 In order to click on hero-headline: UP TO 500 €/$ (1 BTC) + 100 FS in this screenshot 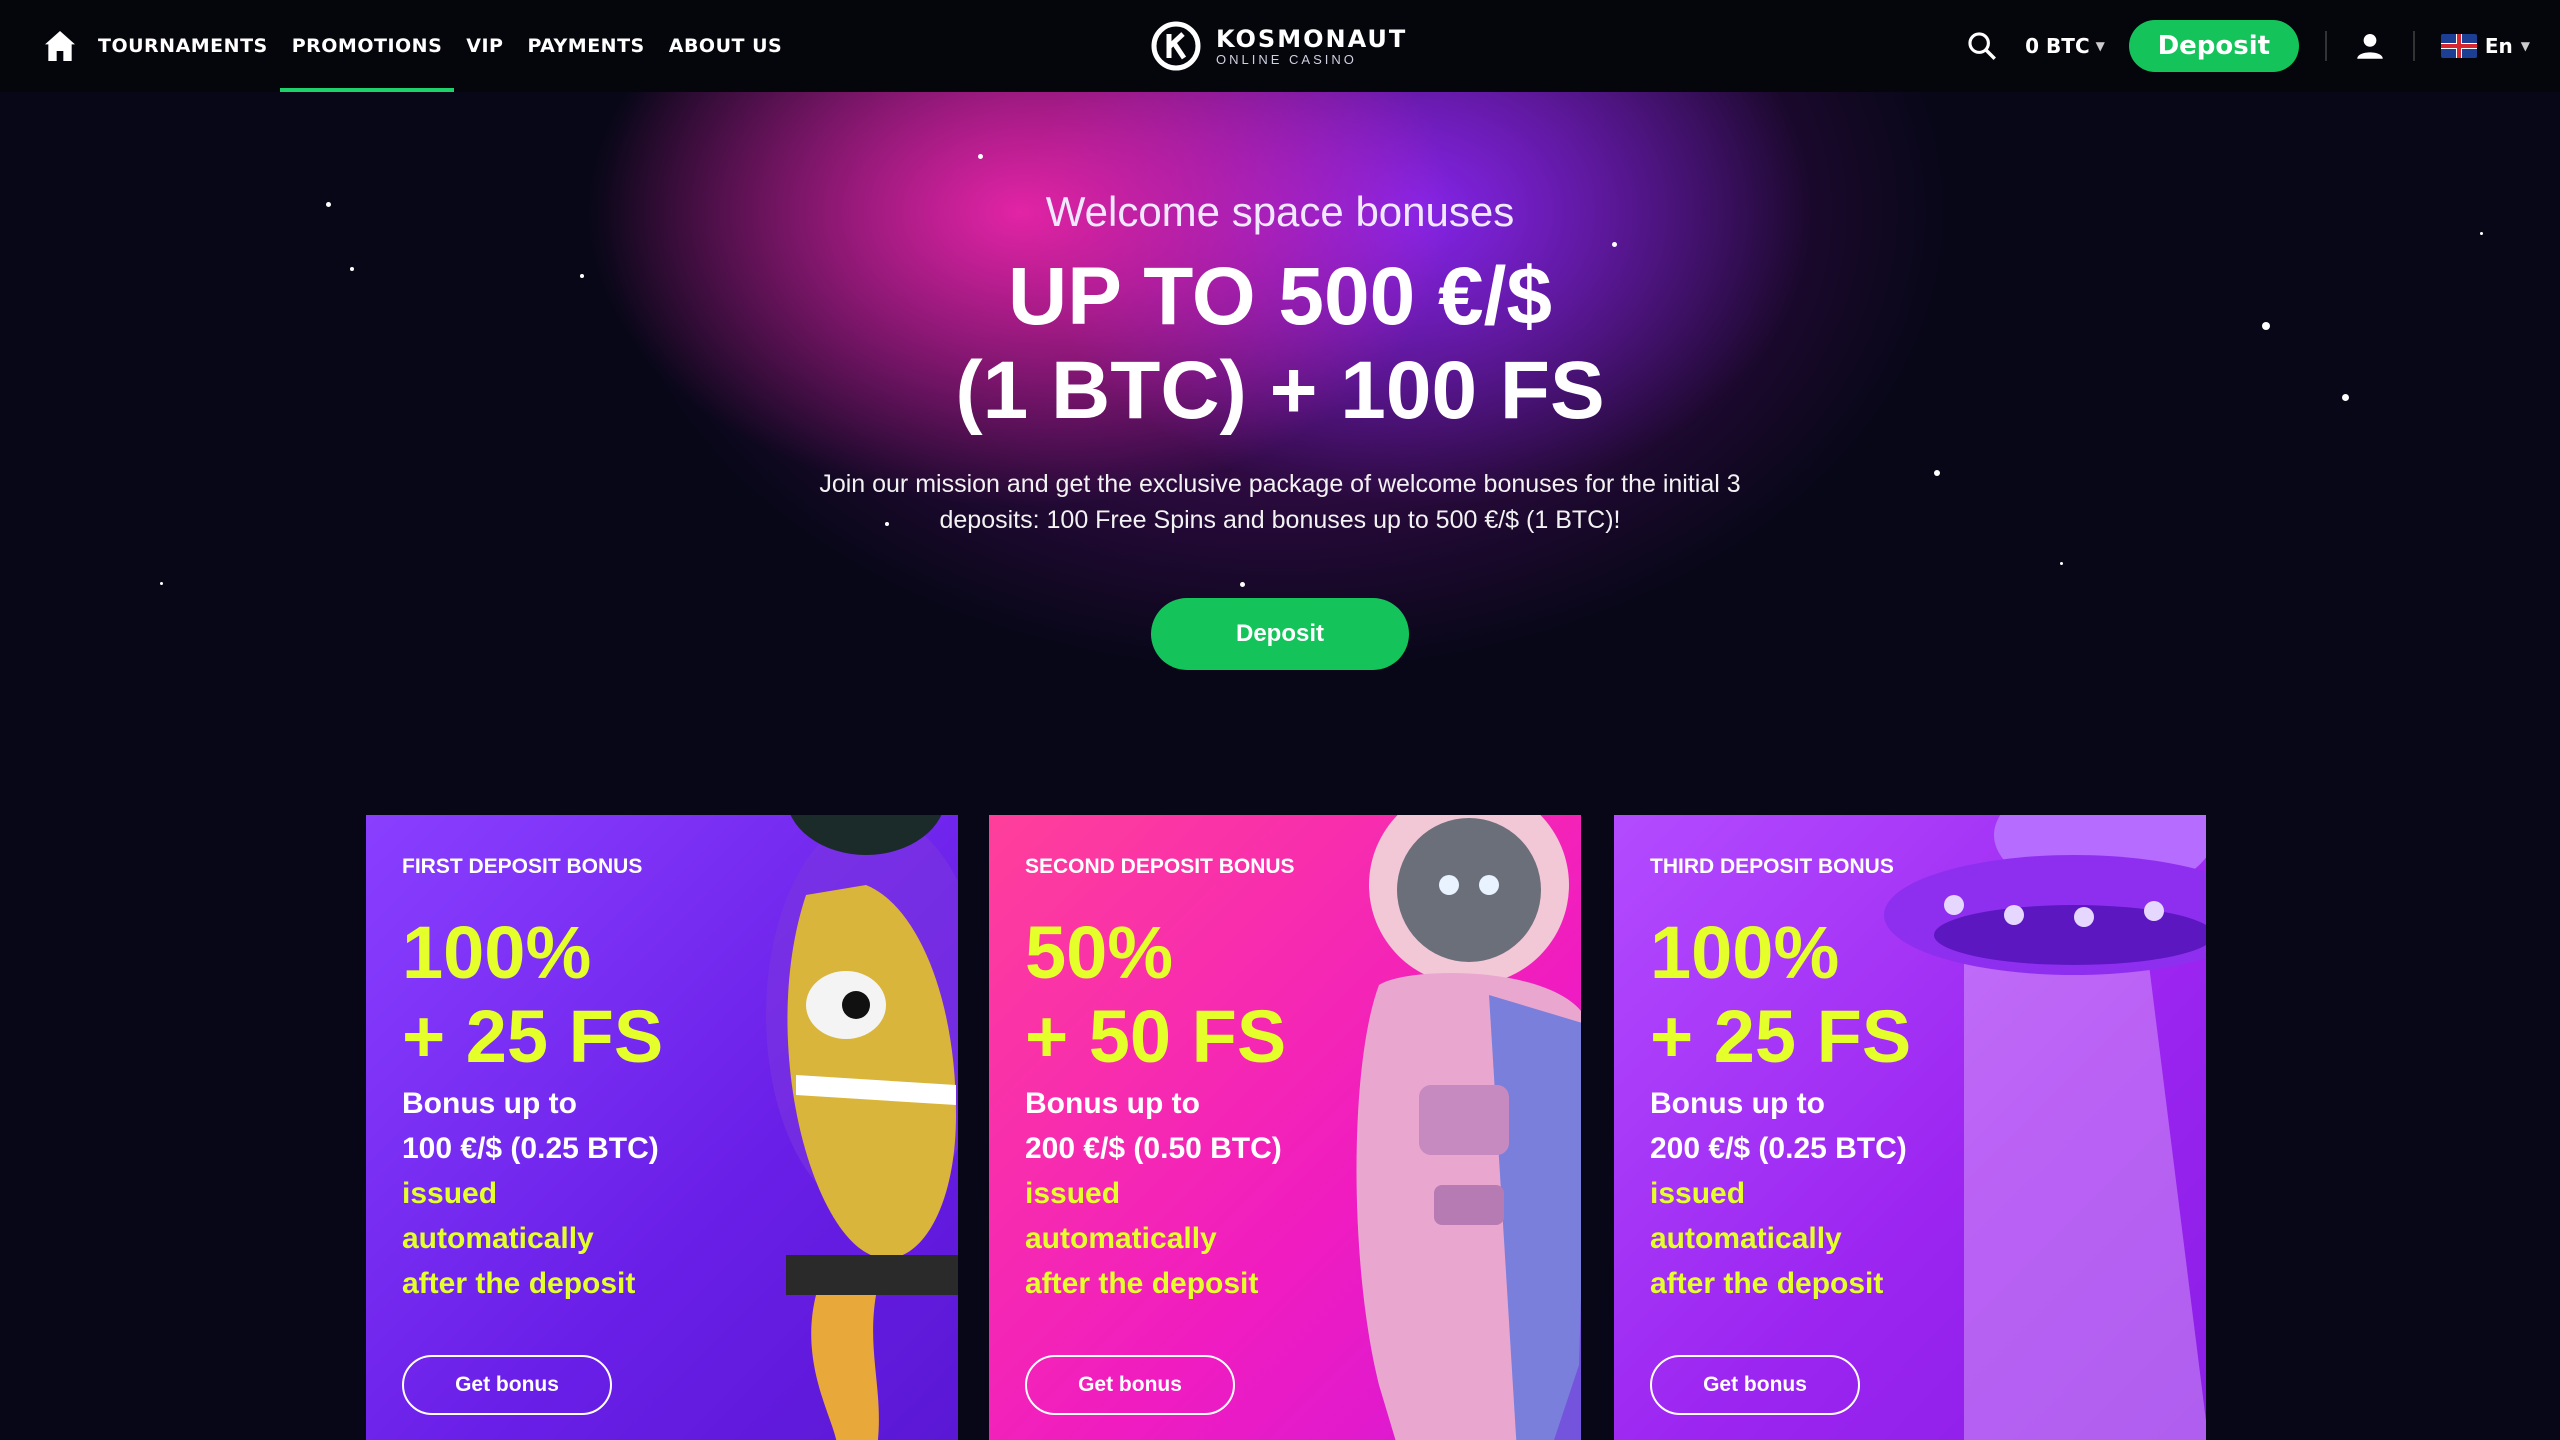, I will do `click(1280, 344)`.